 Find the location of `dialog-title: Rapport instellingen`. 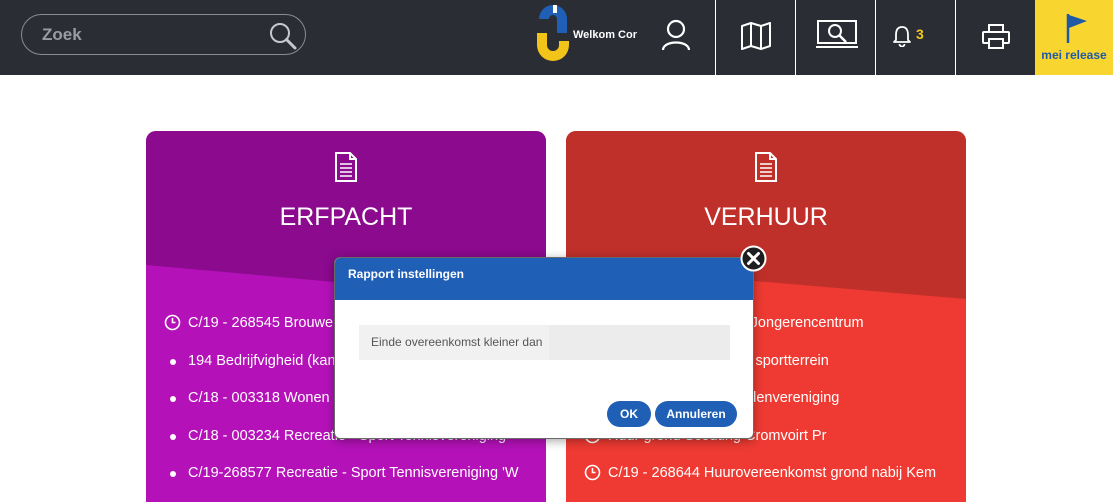

dialog-title: Rapport instellingen is located at coordinates (406, 274).